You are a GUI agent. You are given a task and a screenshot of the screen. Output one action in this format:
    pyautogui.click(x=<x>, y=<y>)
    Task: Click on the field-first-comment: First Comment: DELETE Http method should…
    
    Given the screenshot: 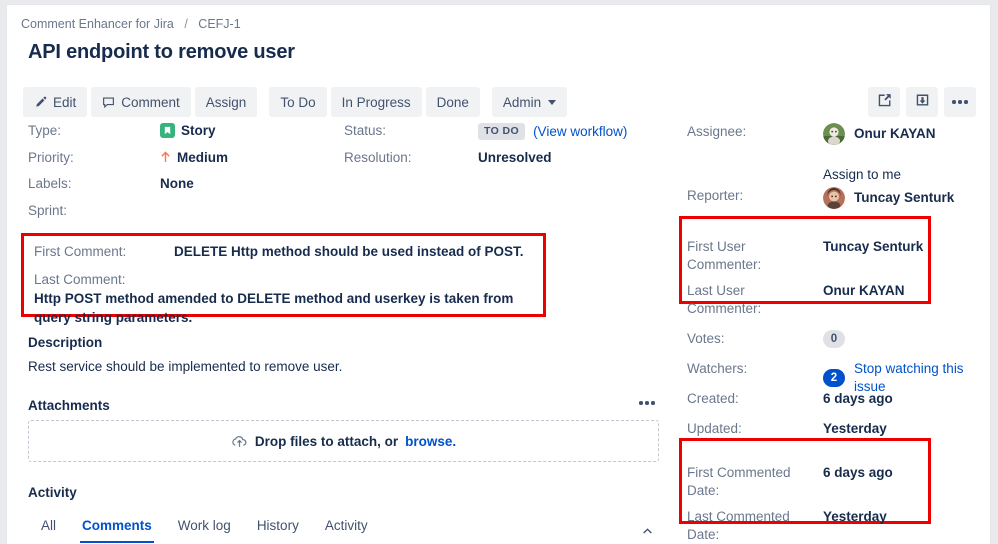 What is the action you would take?
    pyautogui.click(x=284, y=256)
    